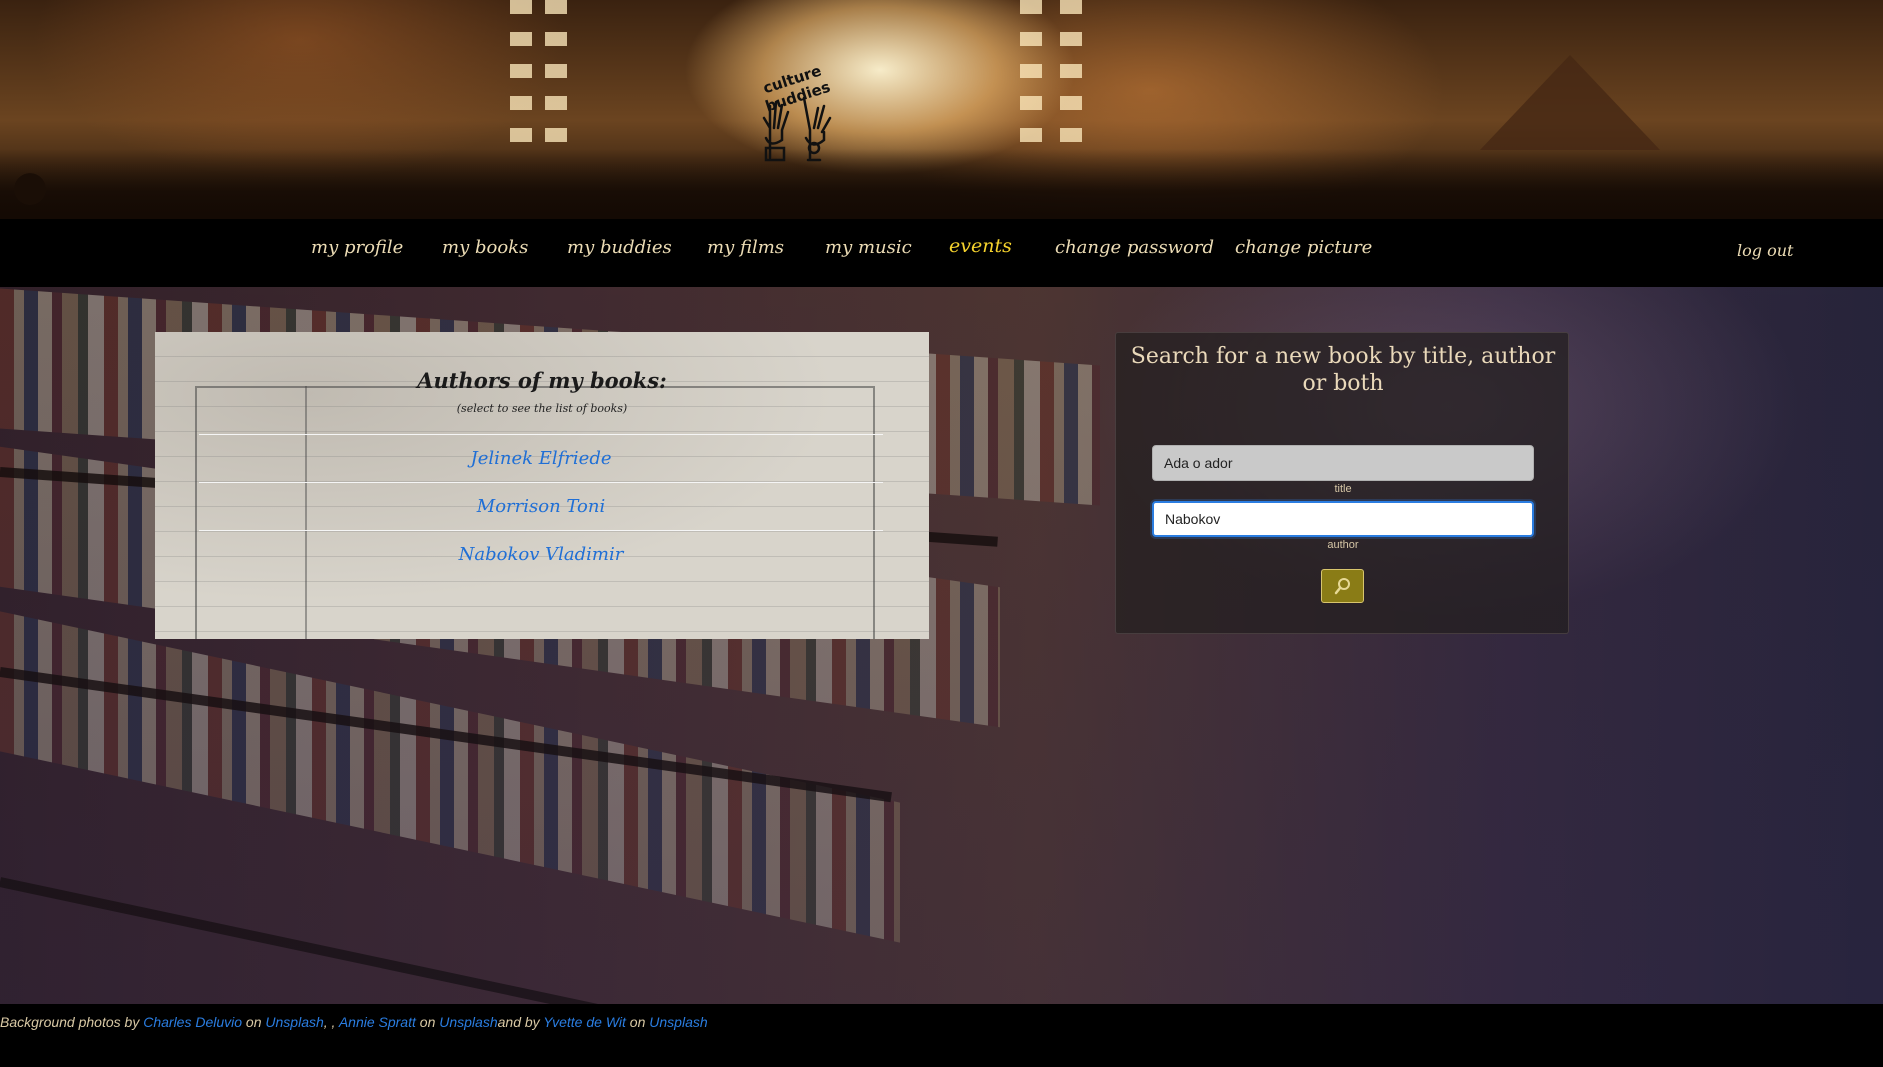 This screenshot has width=1883, height=1067. What do you see at coordinates (1303, 247) in the screenshot?
I see `nav-change-picture: change picture` at bounding box center [1303, 247].